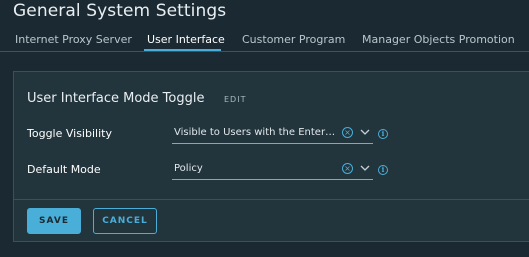  What do you see at coordinates (271, 199) in the screenshot?
I see `divider` at bounding box center [271, 199].